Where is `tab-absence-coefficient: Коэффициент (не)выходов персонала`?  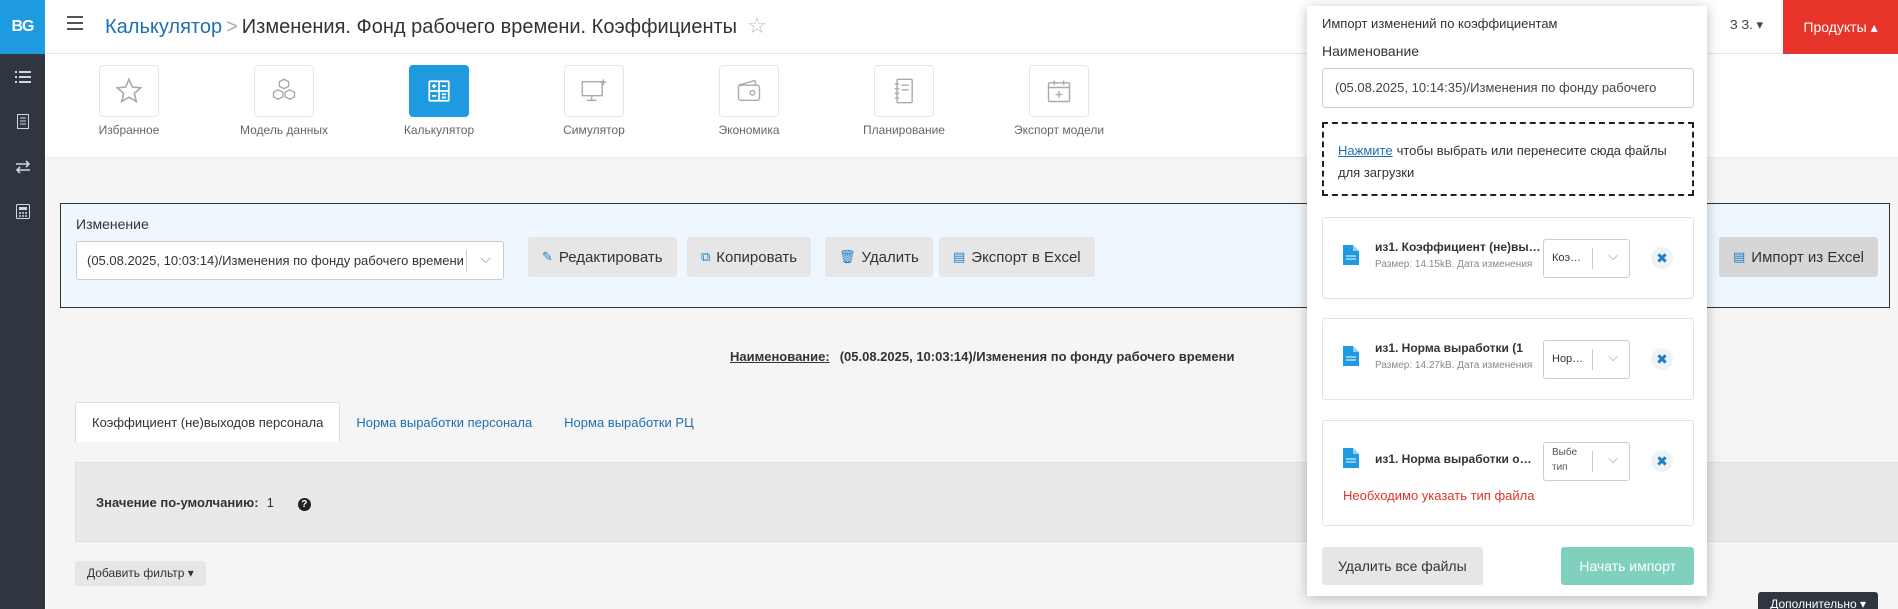
tab-absence-coefficient: Коэффициент (не)выходов персонала is located at coordinates (208, 422).